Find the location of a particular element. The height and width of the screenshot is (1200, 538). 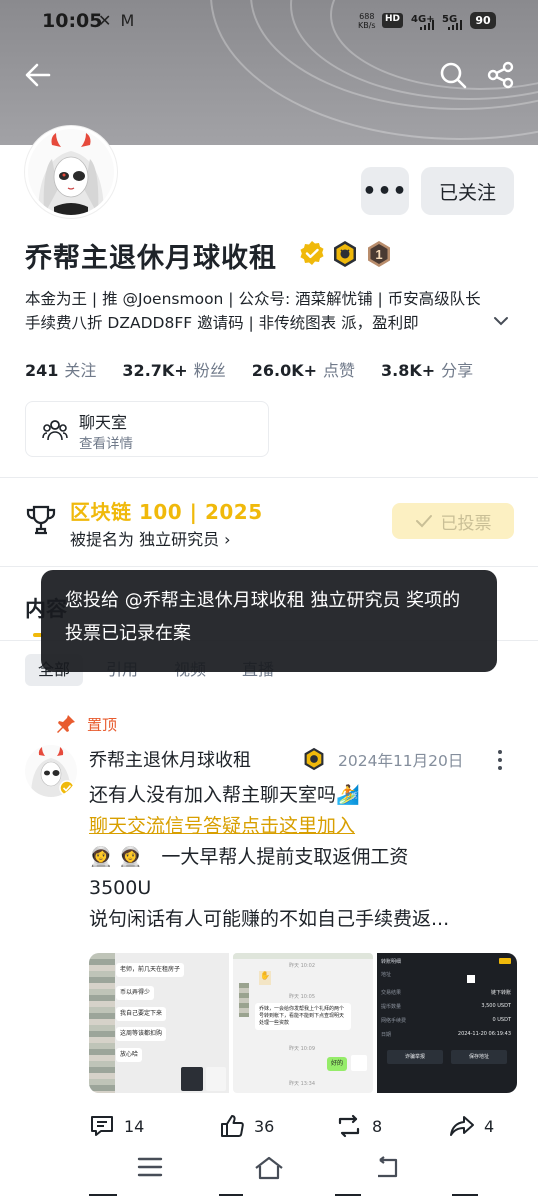

post-line: 👩‍🚀 👩‍🚀 一大早帮人提前支取返佣工资 is located at coordinates (249, 857).